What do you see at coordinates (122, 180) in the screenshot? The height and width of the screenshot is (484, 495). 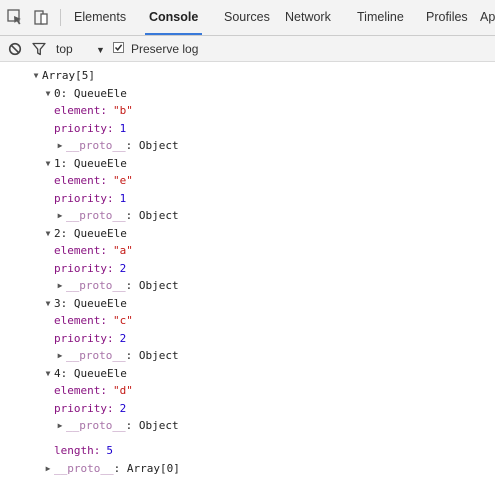 I see `element-value: "e"` at bounding box center [122, 180].